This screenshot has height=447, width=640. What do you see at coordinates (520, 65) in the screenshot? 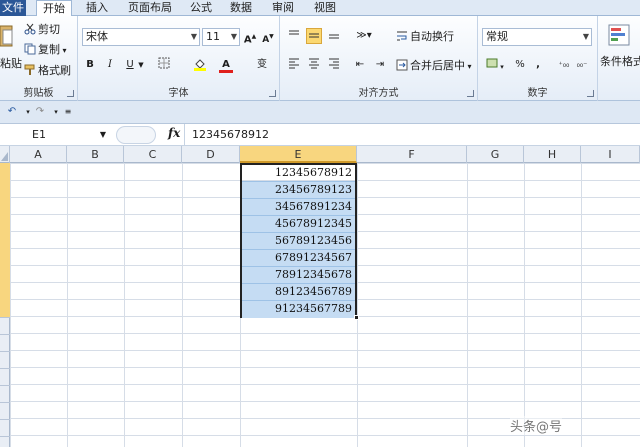
I see `percent-button: %` at bounding box center [520, 65].